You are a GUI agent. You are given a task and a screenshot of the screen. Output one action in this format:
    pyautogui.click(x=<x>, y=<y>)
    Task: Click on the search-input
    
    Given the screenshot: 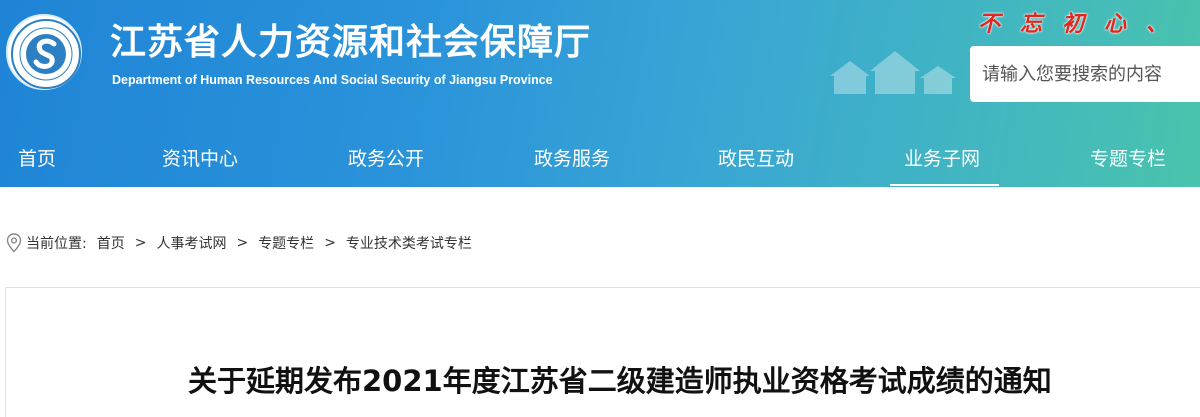 What is the action you would take?
    pyautogui.click(x=1085, y=74)
    